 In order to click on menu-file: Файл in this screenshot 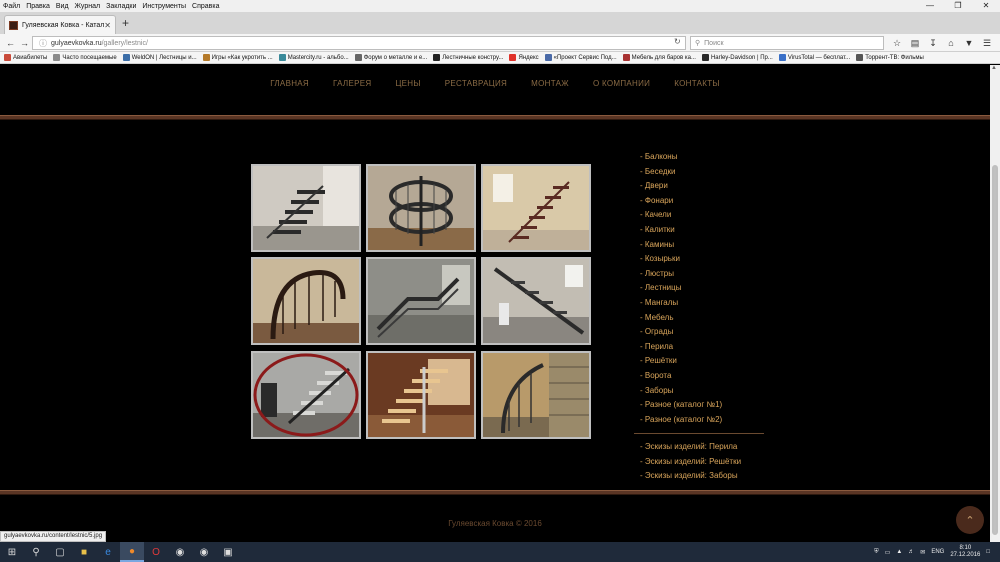, I will do `click(11, 6)`.